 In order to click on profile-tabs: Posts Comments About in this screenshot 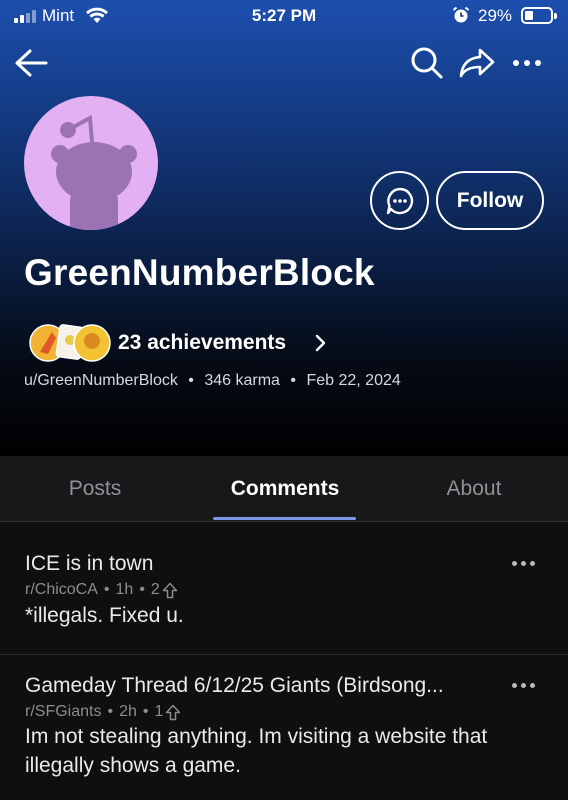, I will do `click(284, 489)`.